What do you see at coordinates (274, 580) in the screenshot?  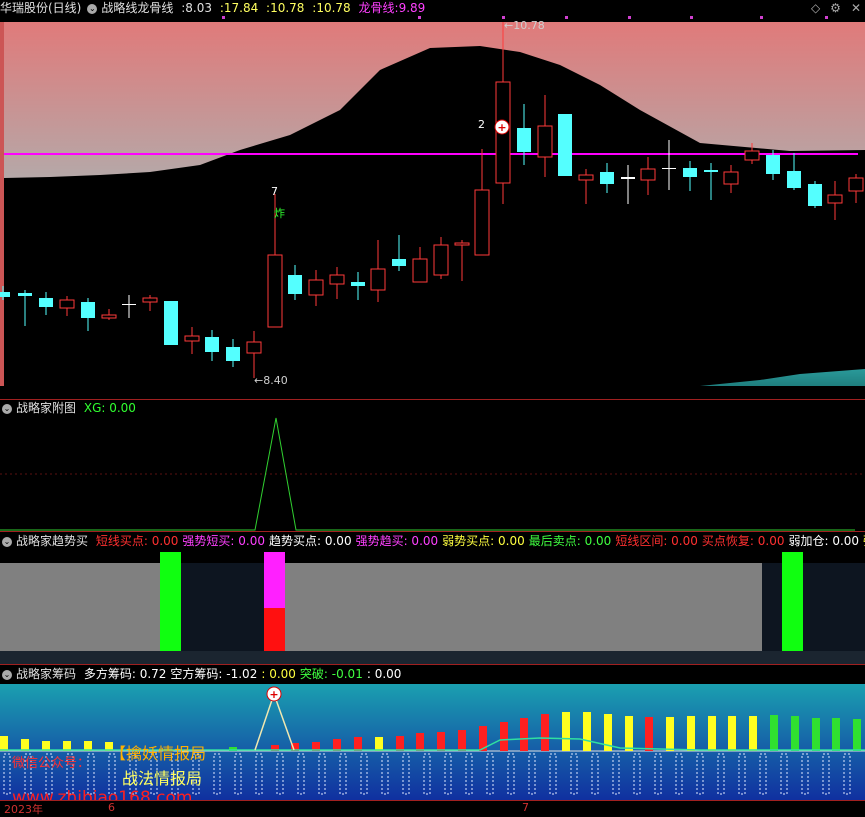 I see `magenta-bar` at bounding box center [274, 580].